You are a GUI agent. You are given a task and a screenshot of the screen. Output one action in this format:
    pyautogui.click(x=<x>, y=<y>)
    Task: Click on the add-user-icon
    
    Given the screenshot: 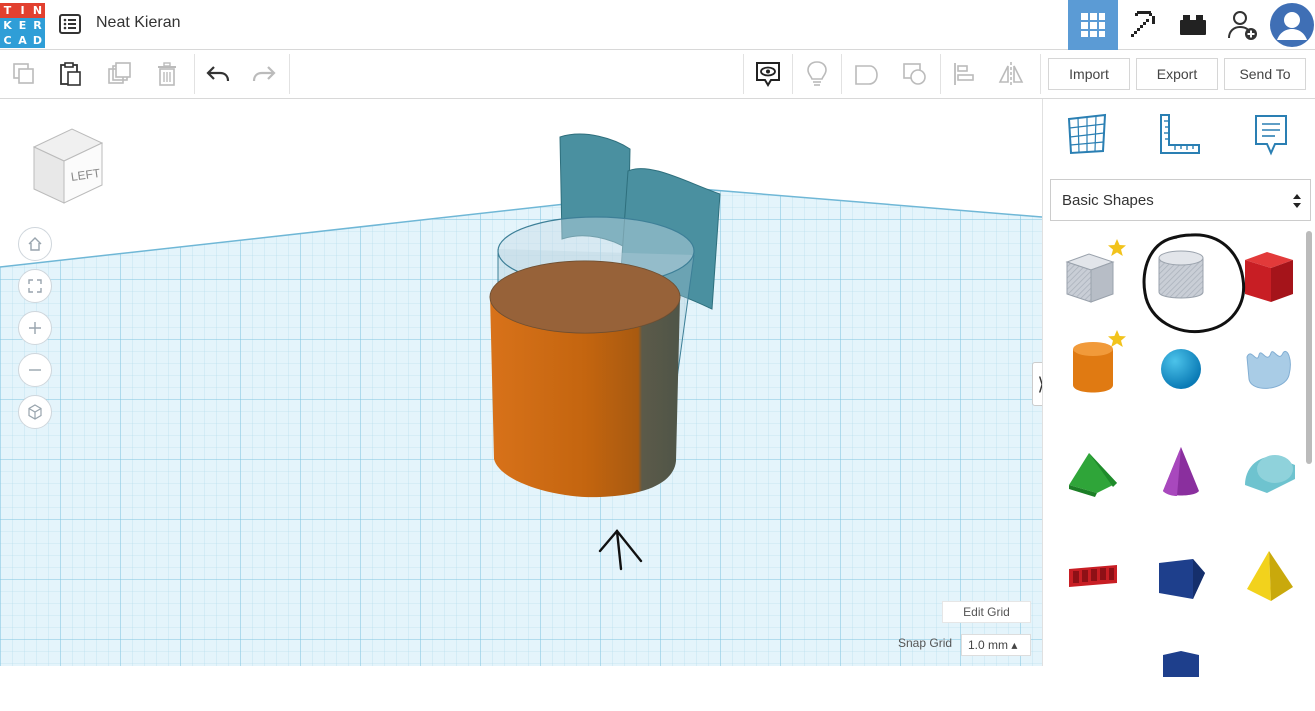 What is the action you would take?
    pyautogui.click(x=1242, y=25)
    